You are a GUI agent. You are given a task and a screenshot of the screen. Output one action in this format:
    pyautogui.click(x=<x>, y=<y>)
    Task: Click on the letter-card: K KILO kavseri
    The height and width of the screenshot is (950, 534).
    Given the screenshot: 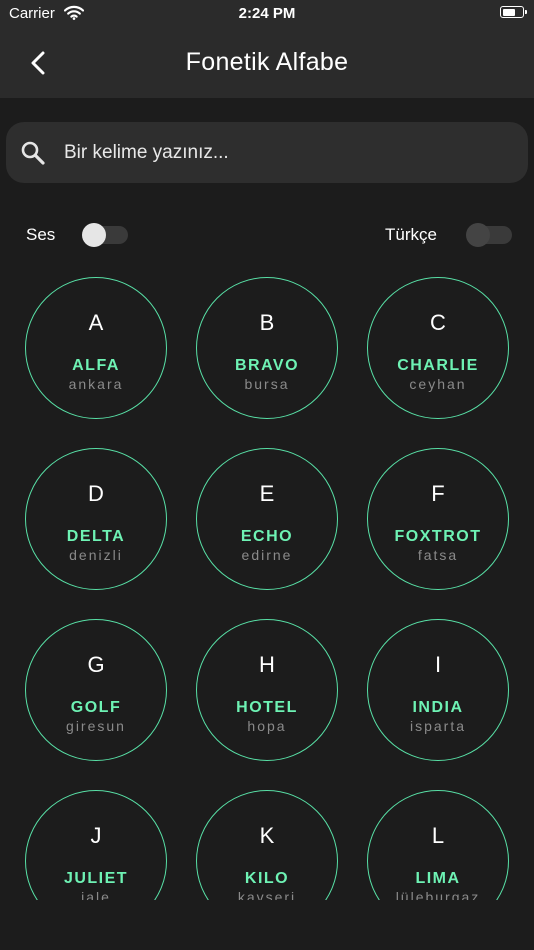 What is the action you would take?
    pyautogui.click(x=267, y=845)
    